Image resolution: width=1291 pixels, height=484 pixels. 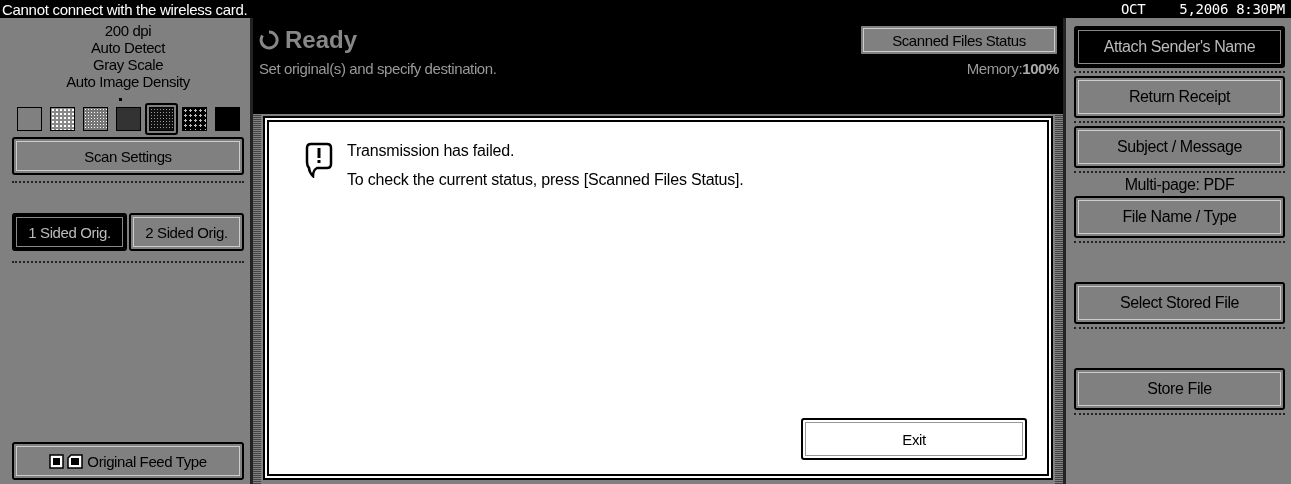 I want to click on warning-icon, so click(x=319, y=160).